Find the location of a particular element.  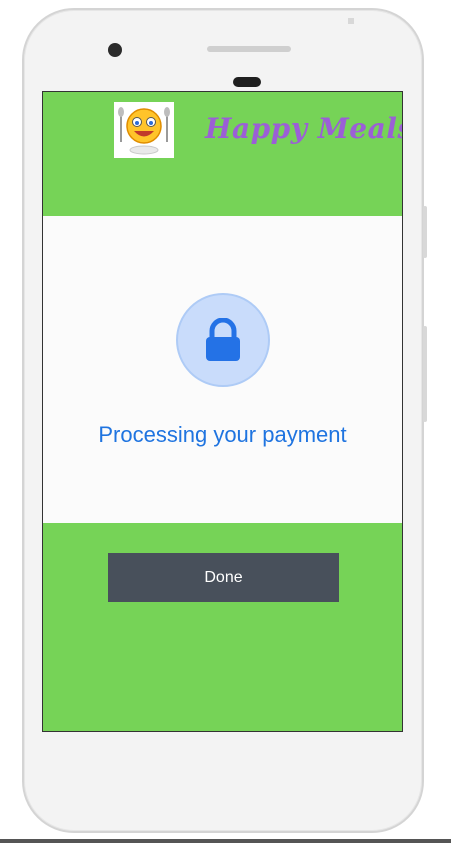

earpiece-speaker is located at coordinates (249, 49).